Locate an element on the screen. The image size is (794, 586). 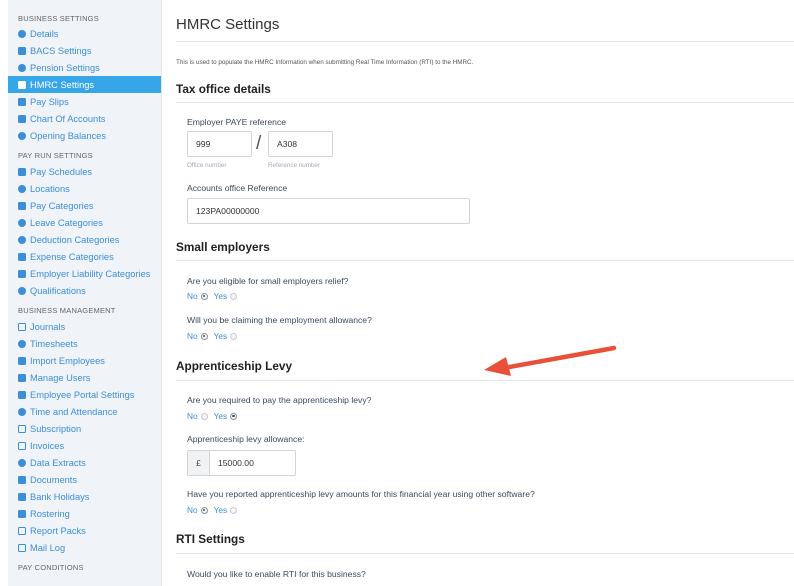
sidebar-item-label: Manage Users is located at coordinates (60, 377).